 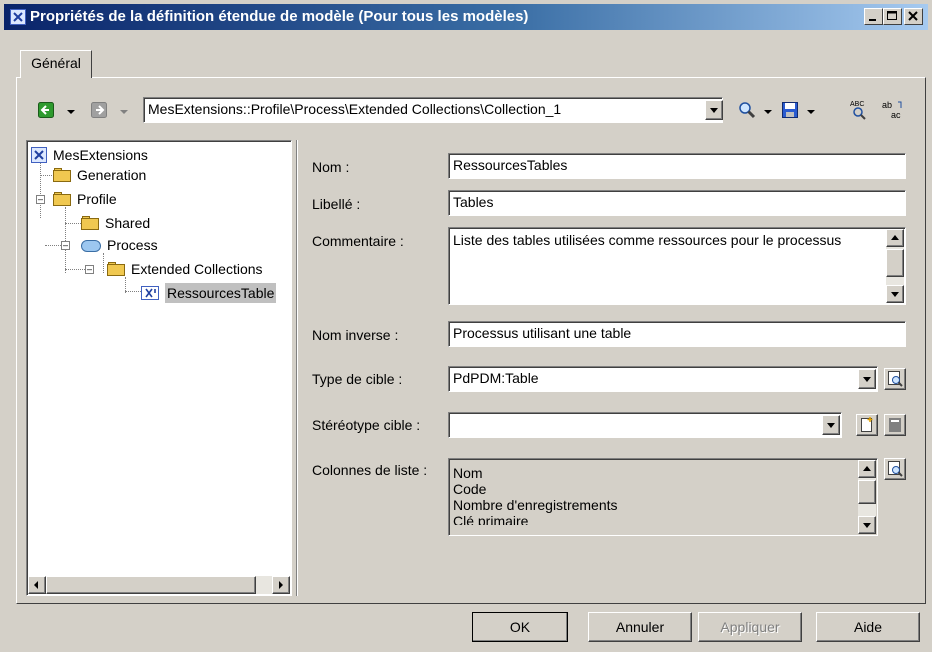 What do you see at coordinates (150, 293) in the screenshot?
I see `extended-collection-icon` at bounding box center [150, 293].